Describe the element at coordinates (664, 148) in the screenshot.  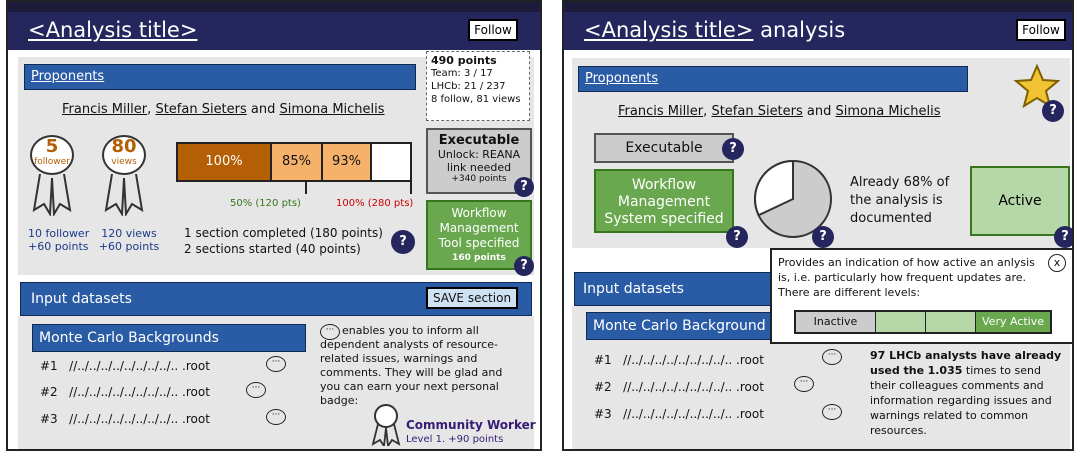
I see `executable-box: Executable` at that location.